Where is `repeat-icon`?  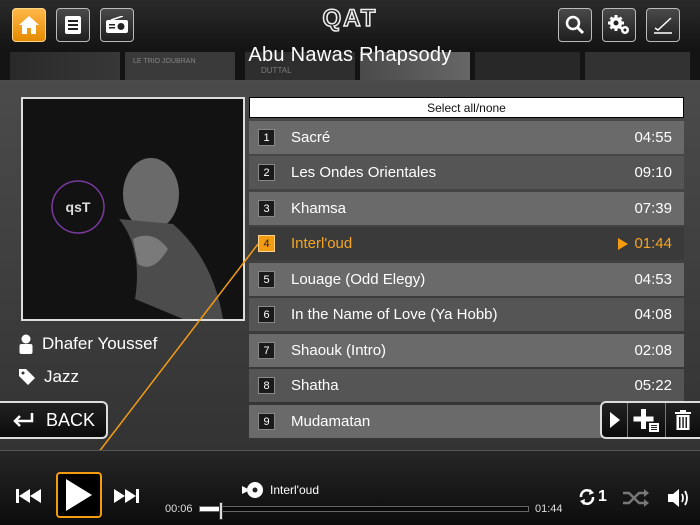 repeat-icon is located at coordinates (587, 497).